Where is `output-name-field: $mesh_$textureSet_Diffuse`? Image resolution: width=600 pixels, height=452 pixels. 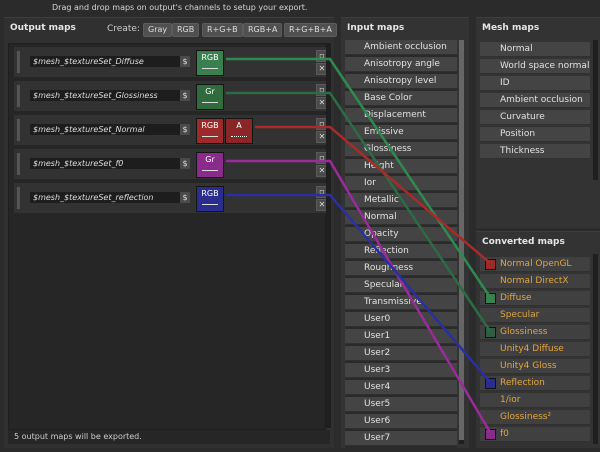
output-name-field: $mesh_$textureSet_Diffuse is located at coordinates (105, 61).